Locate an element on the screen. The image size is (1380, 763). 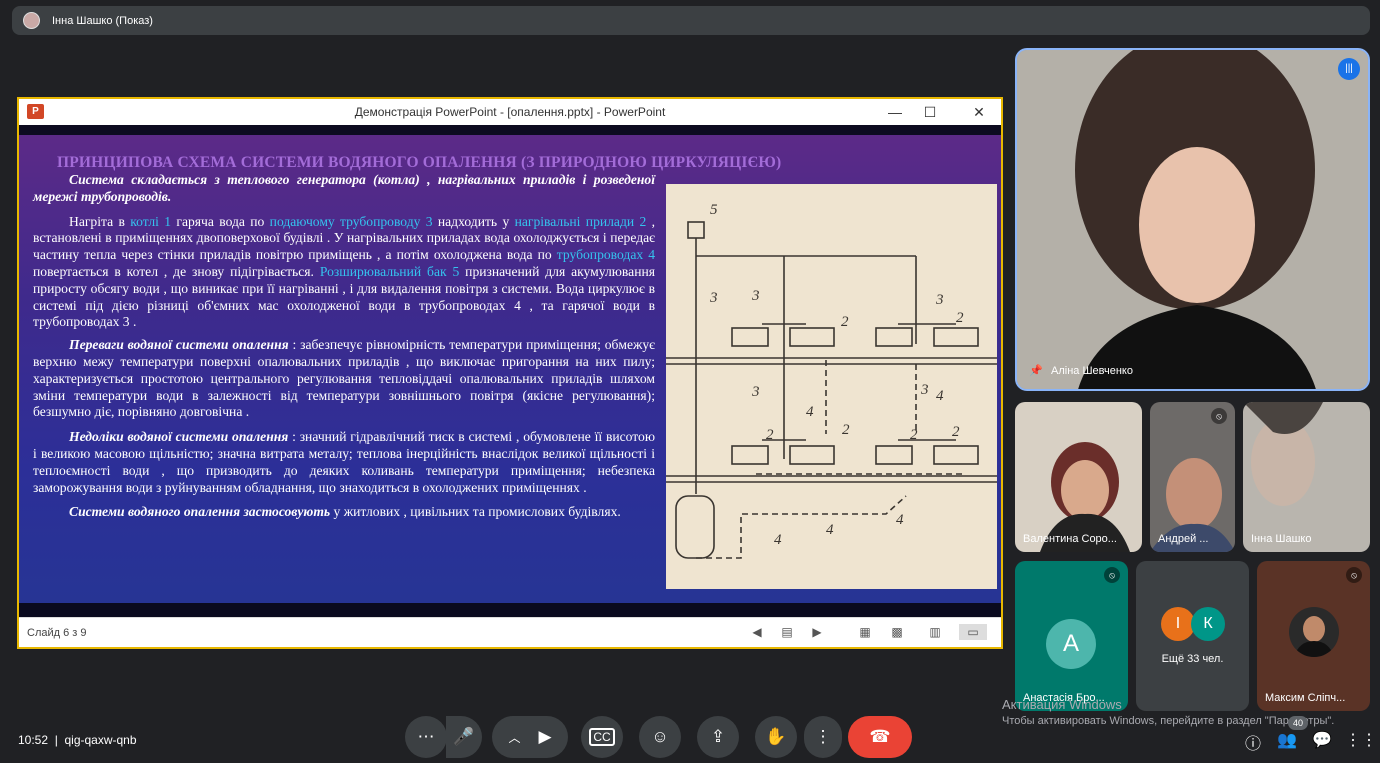
label-4e: 4 is located at coordinates (830, 530).